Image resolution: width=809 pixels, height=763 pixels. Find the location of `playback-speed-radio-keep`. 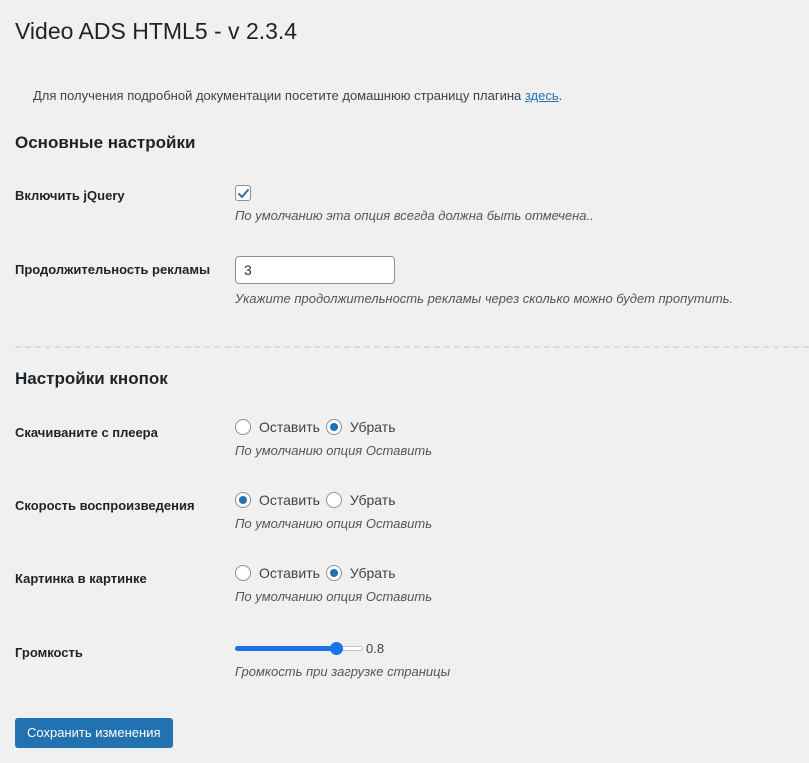

playback-speed-radio-keep is located at coordinates (243, 500).